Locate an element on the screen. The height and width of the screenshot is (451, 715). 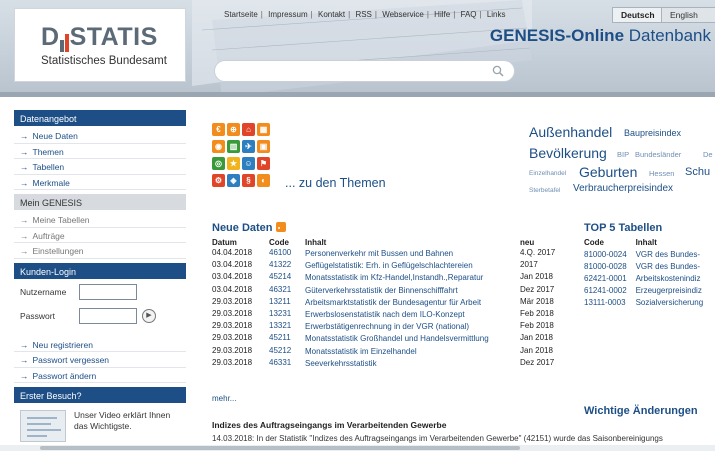
nav-link-links: Links is located at coordinates (496, 14).